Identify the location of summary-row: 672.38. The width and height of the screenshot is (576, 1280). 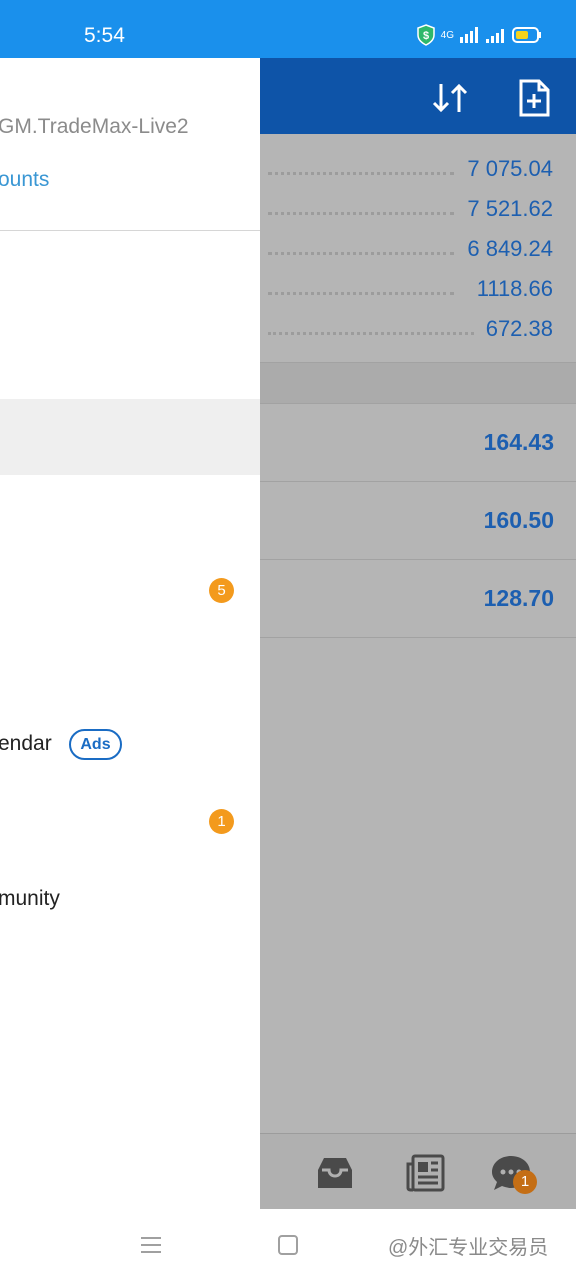
(407, 328).